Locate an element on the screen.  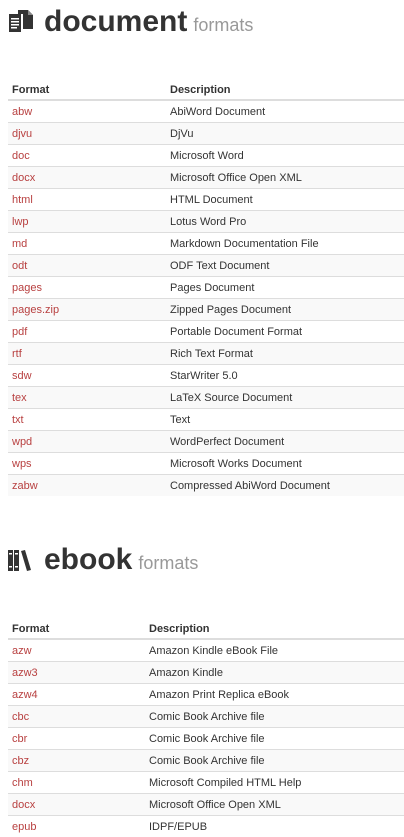
format-link: pdf is located at coordinates (87, 332).